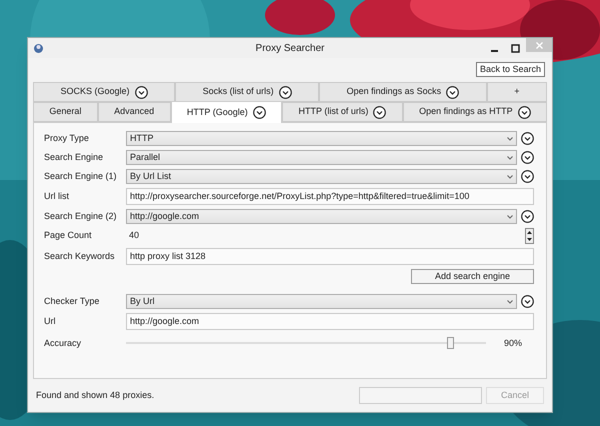  What do you see at coordinates (474, 112) in the screenshot?
I see `tab: Open findings as HTTP` at bounding box center [474, 112].